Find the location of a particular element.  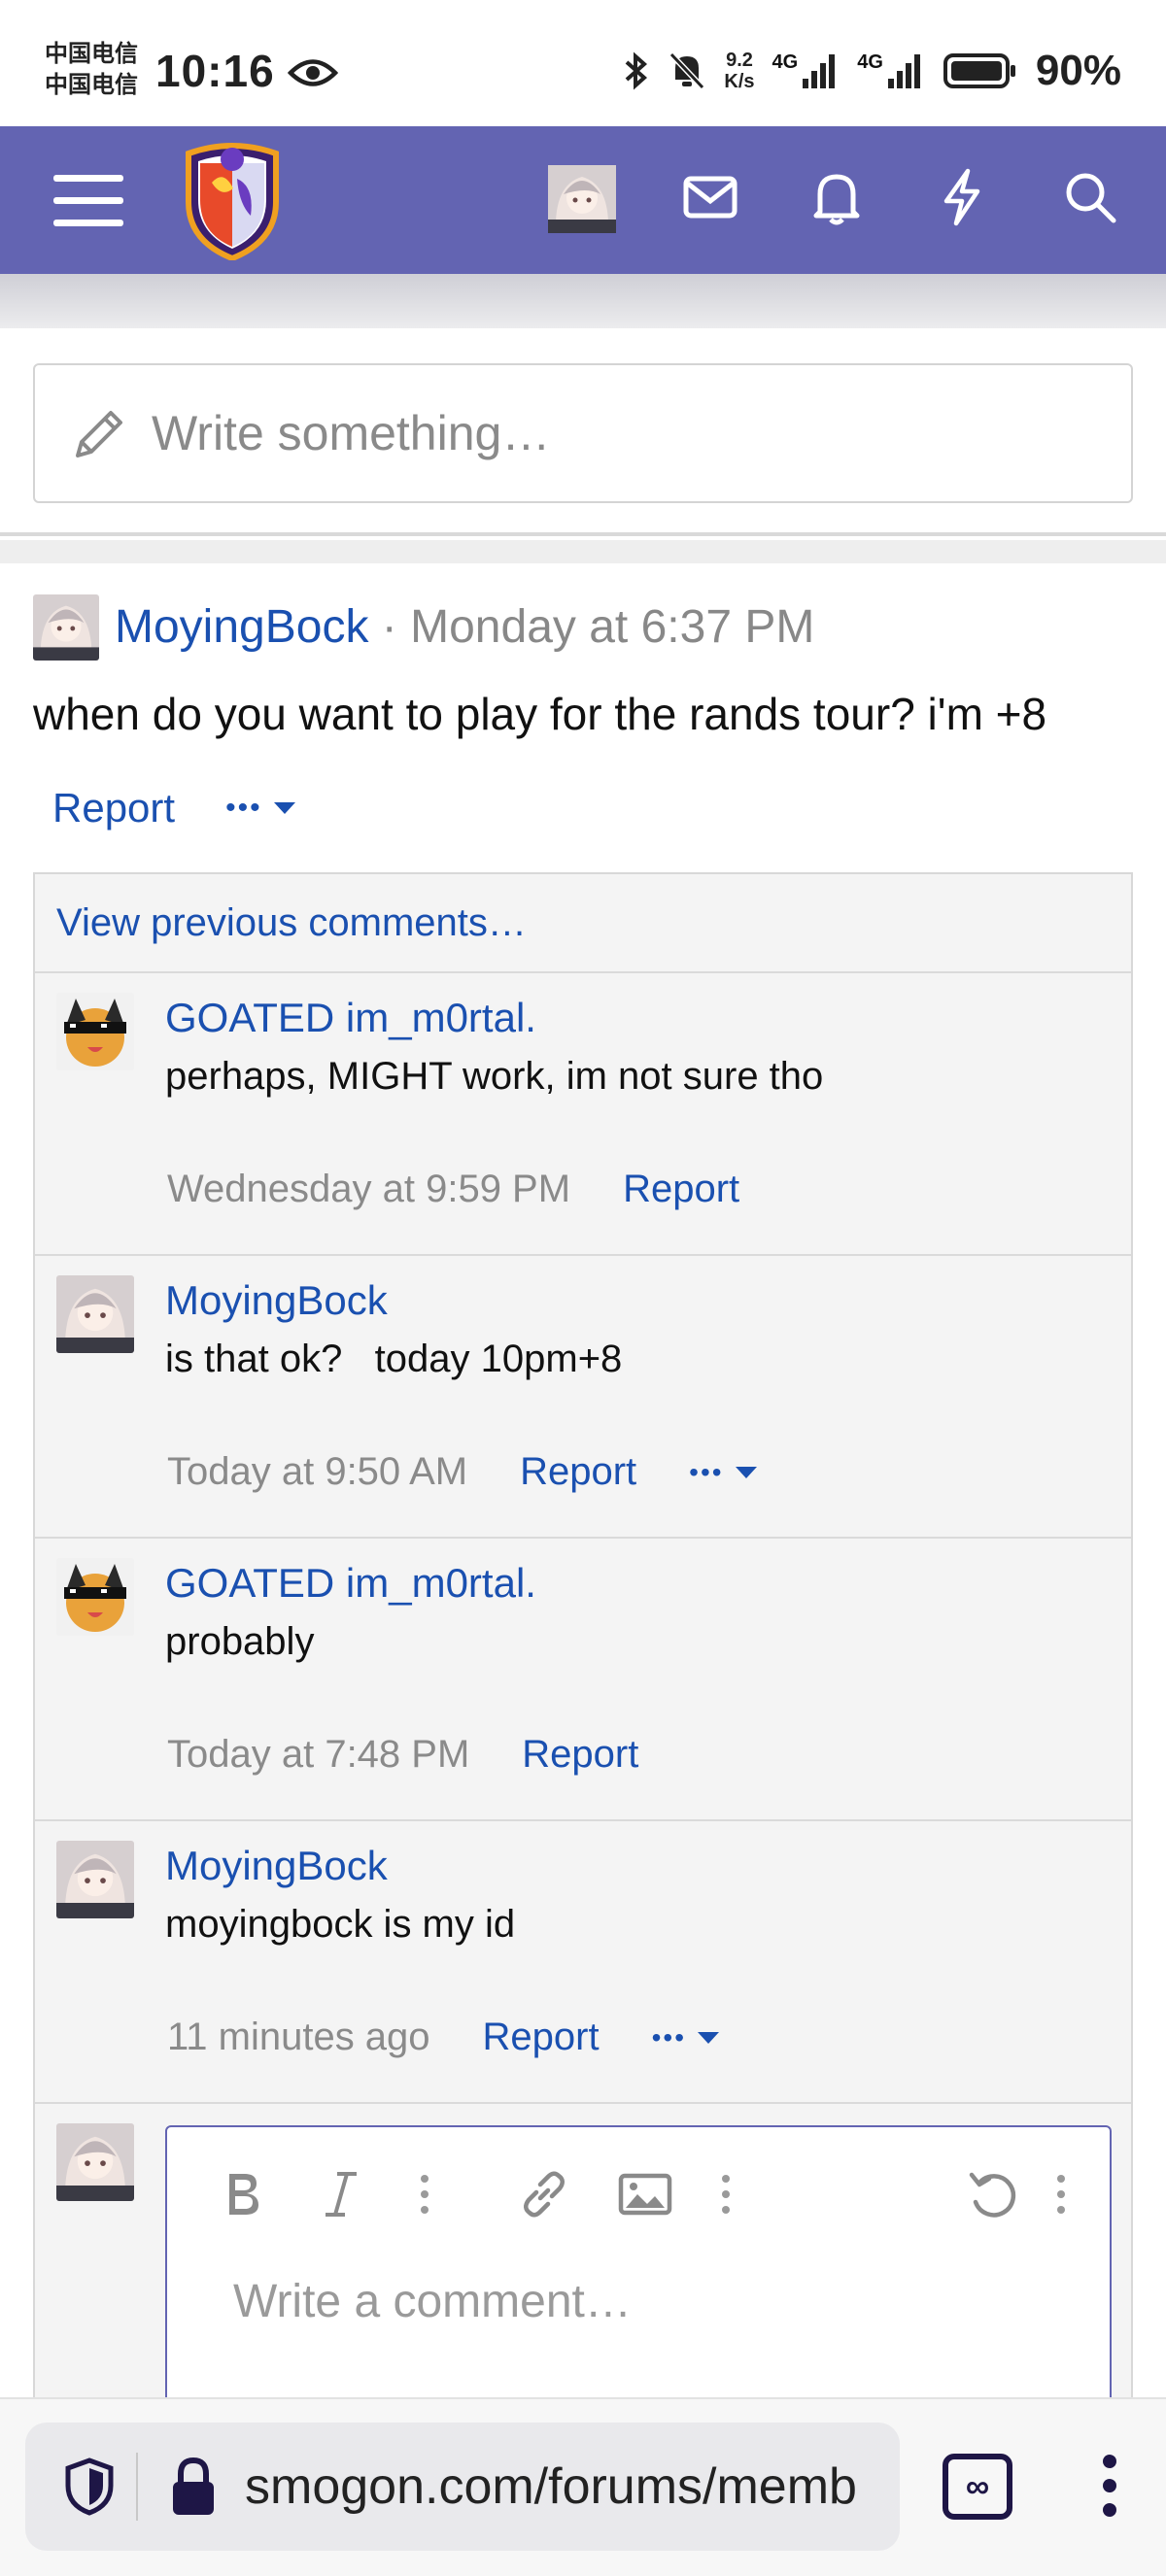

signal-2: 4G is located at coordinates (891, 70).